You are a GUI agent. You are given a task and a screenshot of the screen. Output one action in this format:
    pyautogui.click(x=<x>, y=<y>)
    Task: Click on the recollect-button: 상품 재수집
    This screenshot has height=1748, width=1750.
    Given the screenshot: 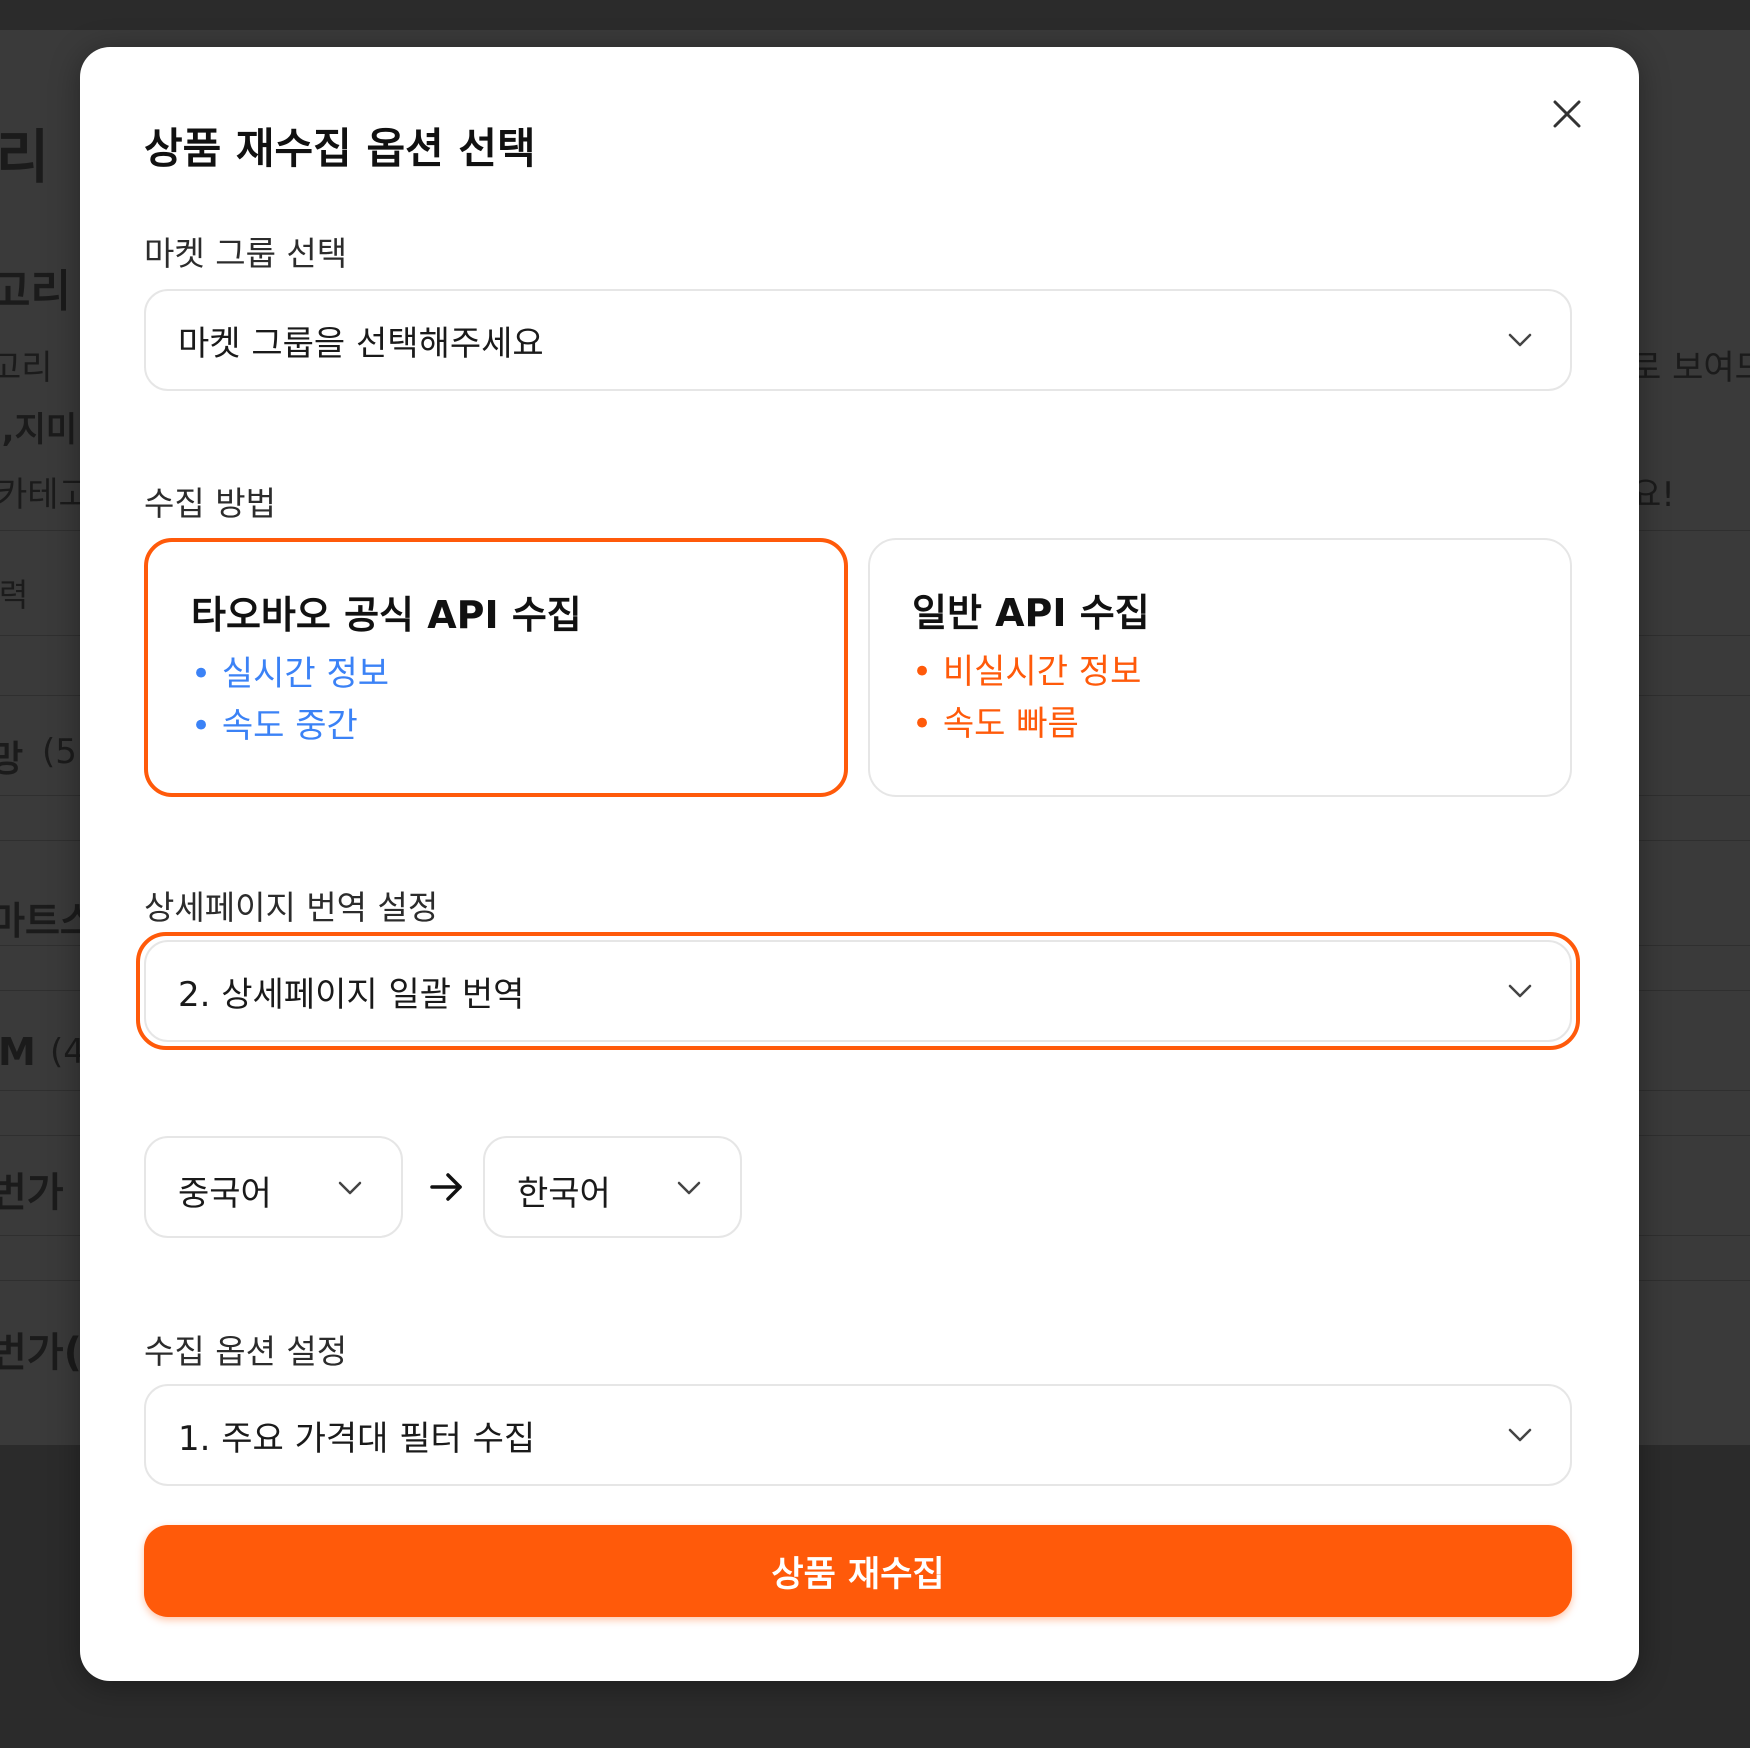 What is the action you would take?
    pyautogui.click(x=858, y=1571)
    